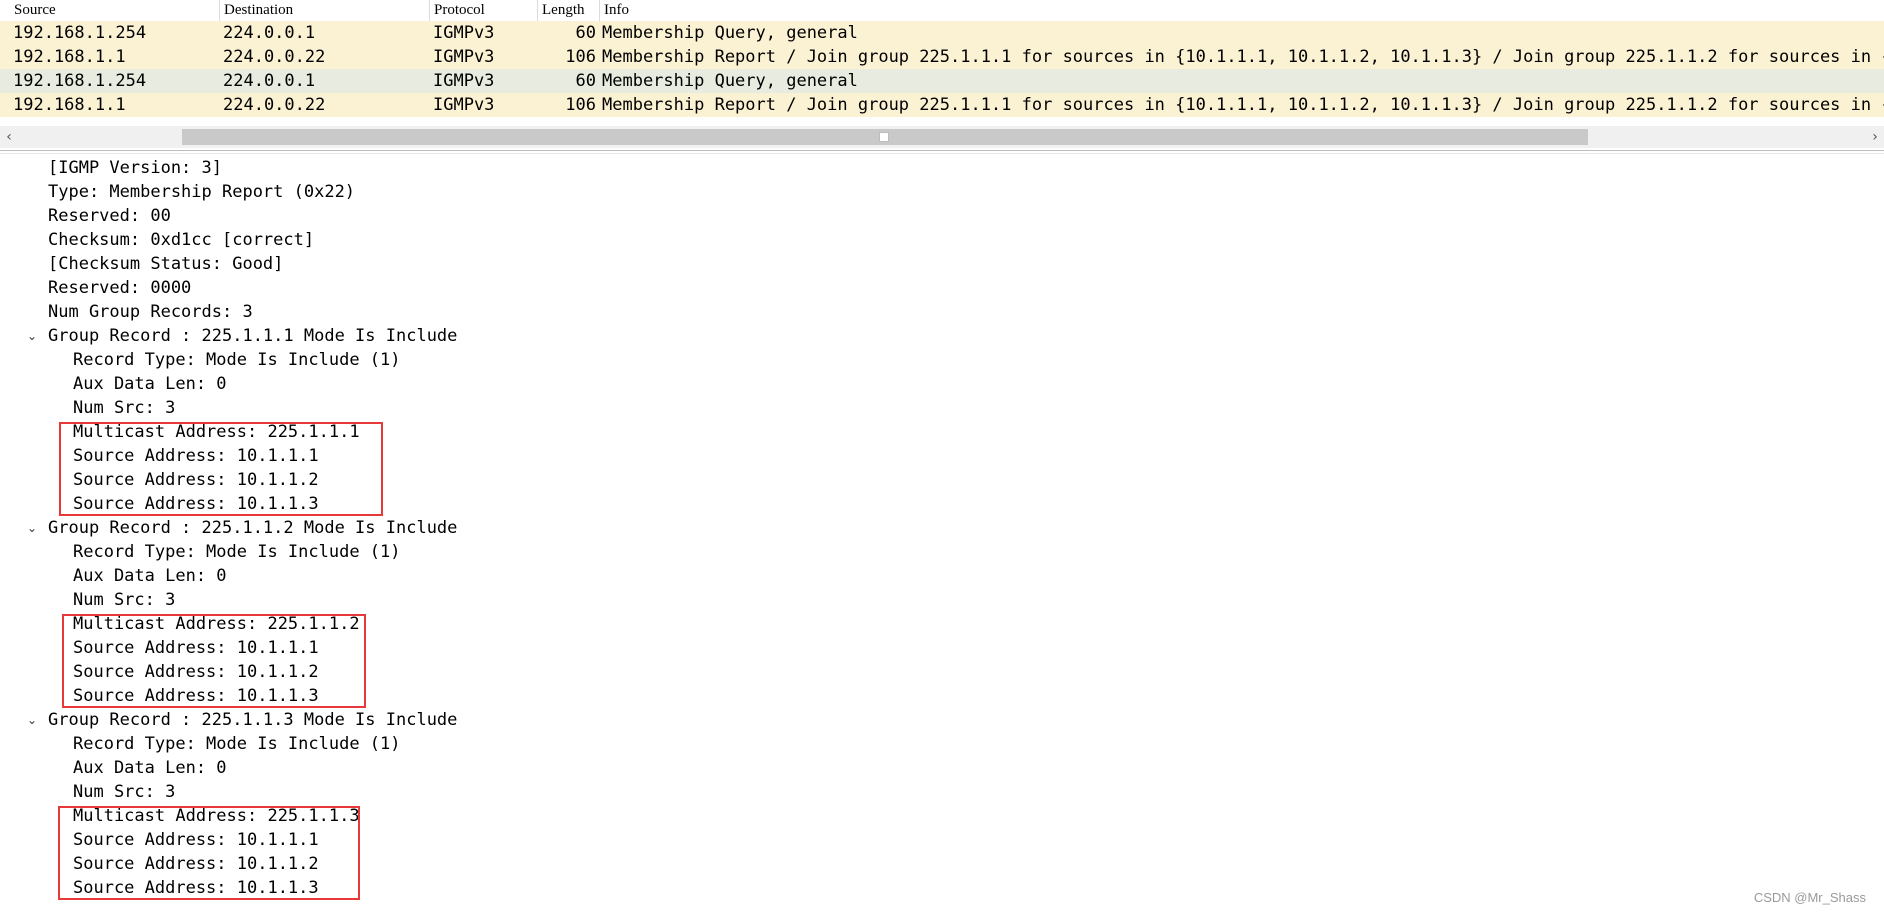  I want to click on column-header-length: Length, so click(569, 10).